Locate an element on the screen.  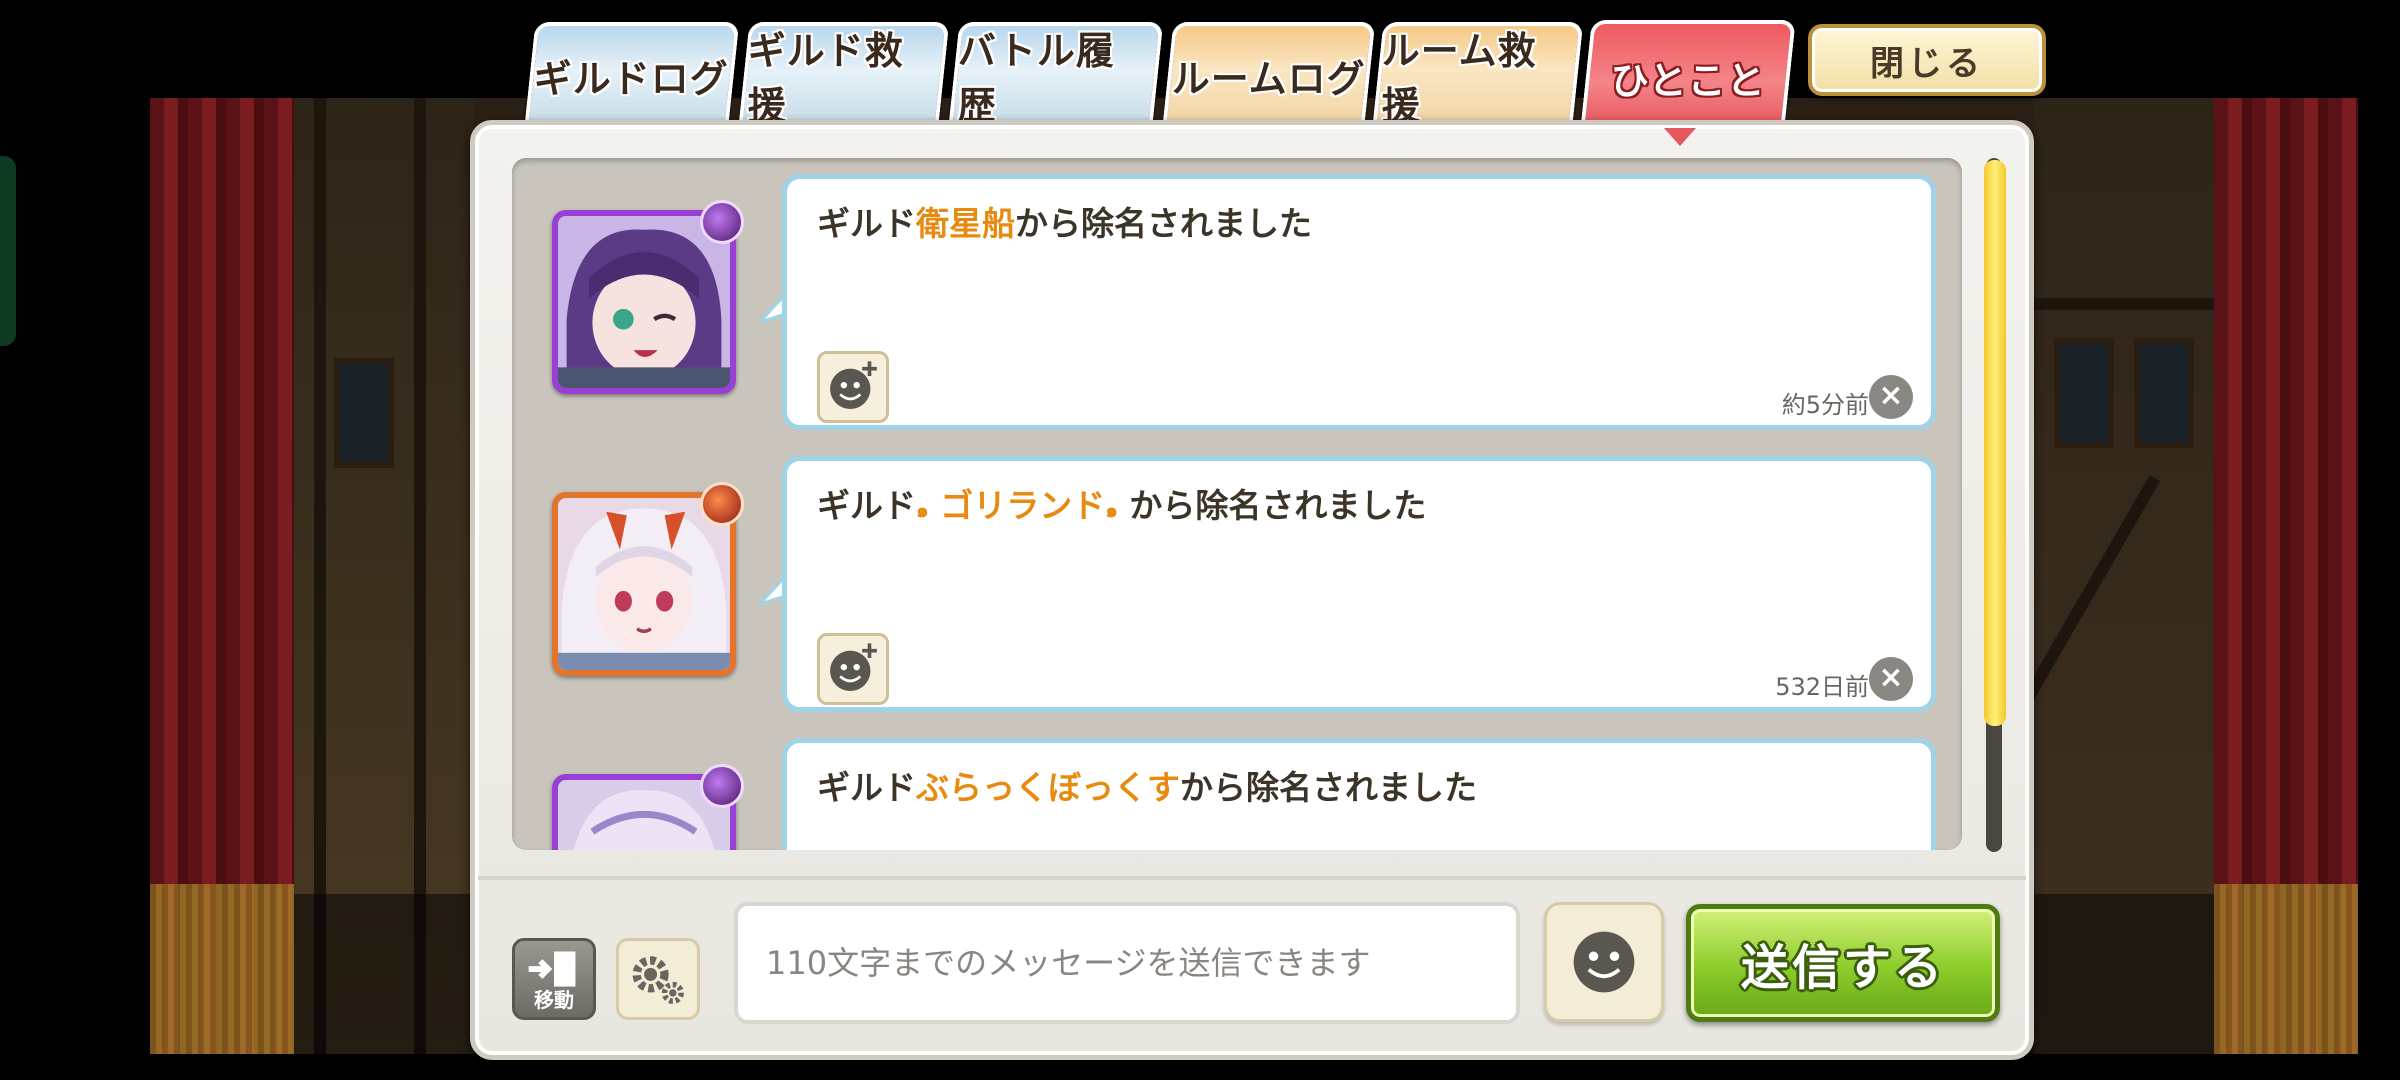
tab-hitokoto: ひとこと is located at coordinates (1688, 75).